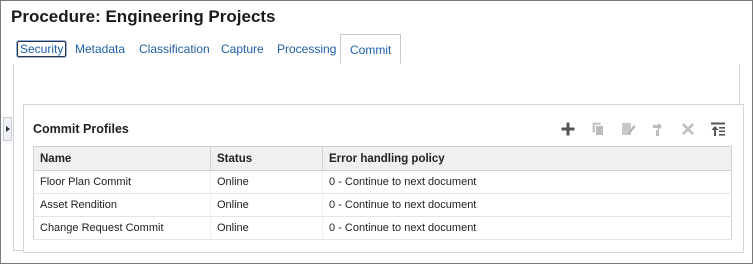 Image resolution: width=753 pixels, height=264 pixels. I want to click on tab-commit: Commit, so click(371, 49).